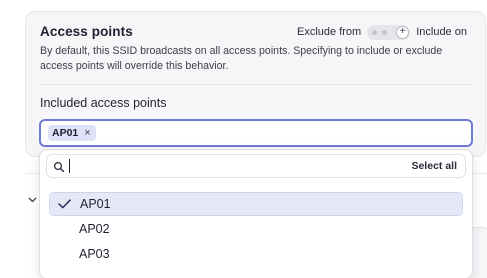 Image resolution: width=487 pixels, height=278 pixels. Describe the element at coordinates (68, 204) in the screenshot. I see `check-icon` at that location.